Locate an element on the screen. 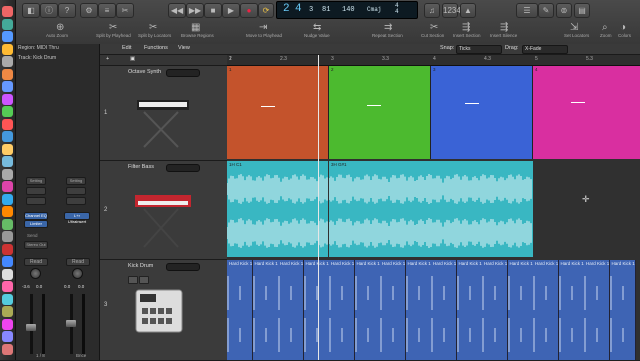 The height and width of the screenshot is (361, 640). track-name: Kick Drum is located at coordinates (140, 266).